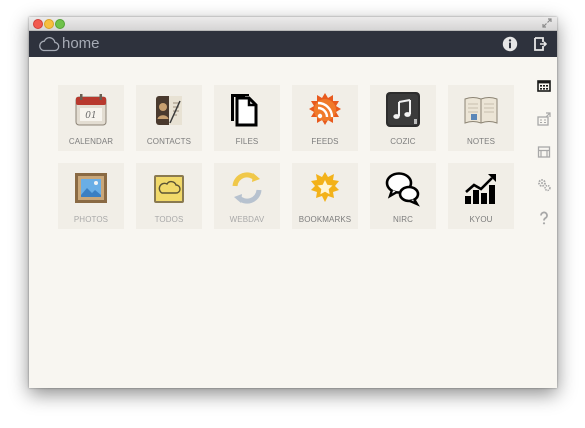 Image resolution: width=585 pixels, height=428 pixels. Describe the element at coordinates (293, 44) in the screenshot. I see `app-header: home` at that location.